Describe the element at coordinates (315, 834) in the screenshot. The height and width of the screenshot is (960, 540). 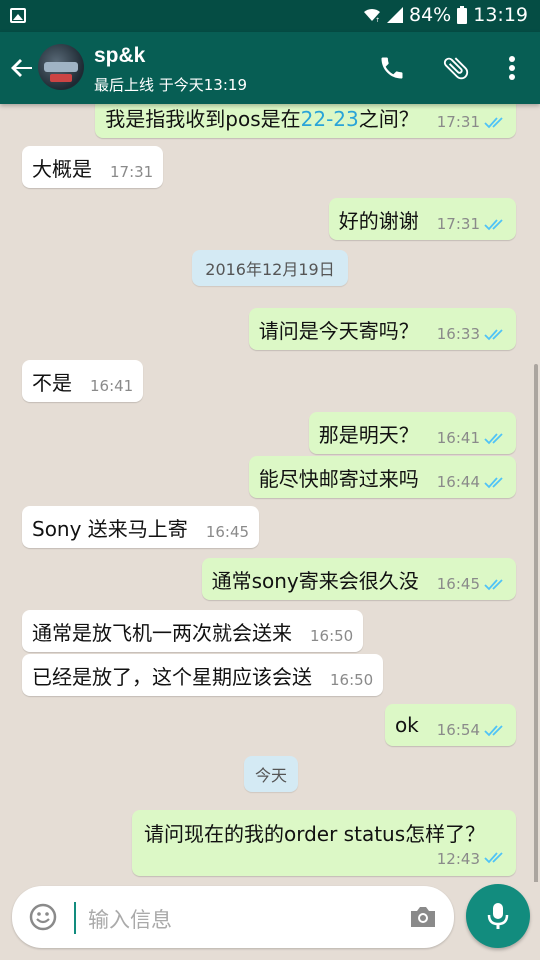
I see `message-text: 请问现在的我的order status怎样了？` at that location.